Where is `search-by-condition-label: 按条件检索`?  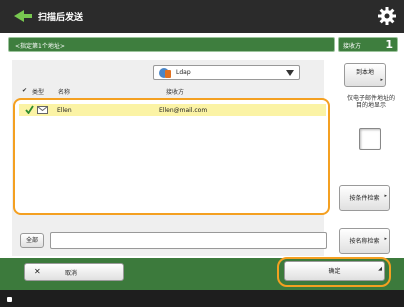
search-by-condition-label: 按条件检索 is located at coordinates (364, 198).